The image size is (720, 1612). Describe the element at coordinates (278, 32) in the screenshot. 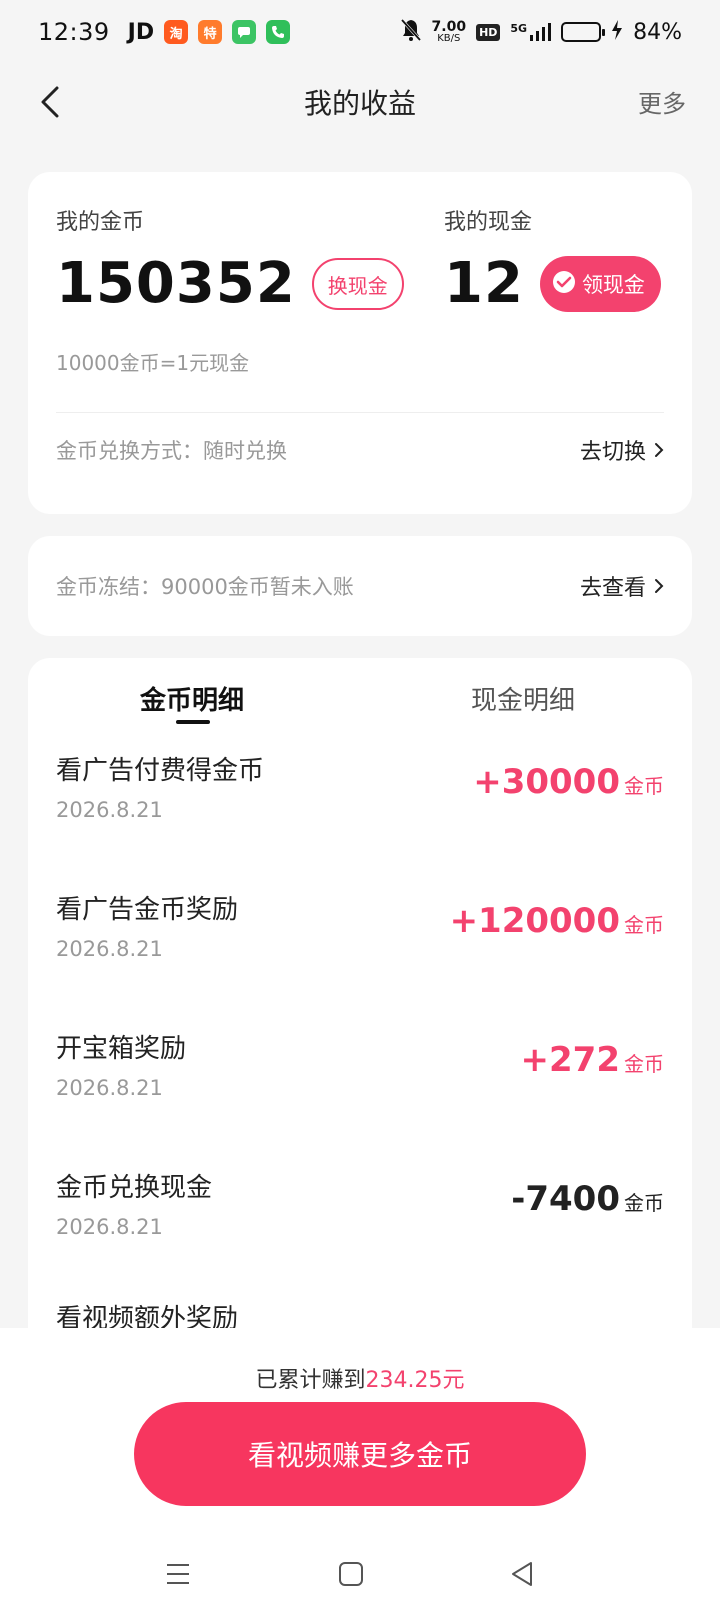

I see `phone-icon` at that location.